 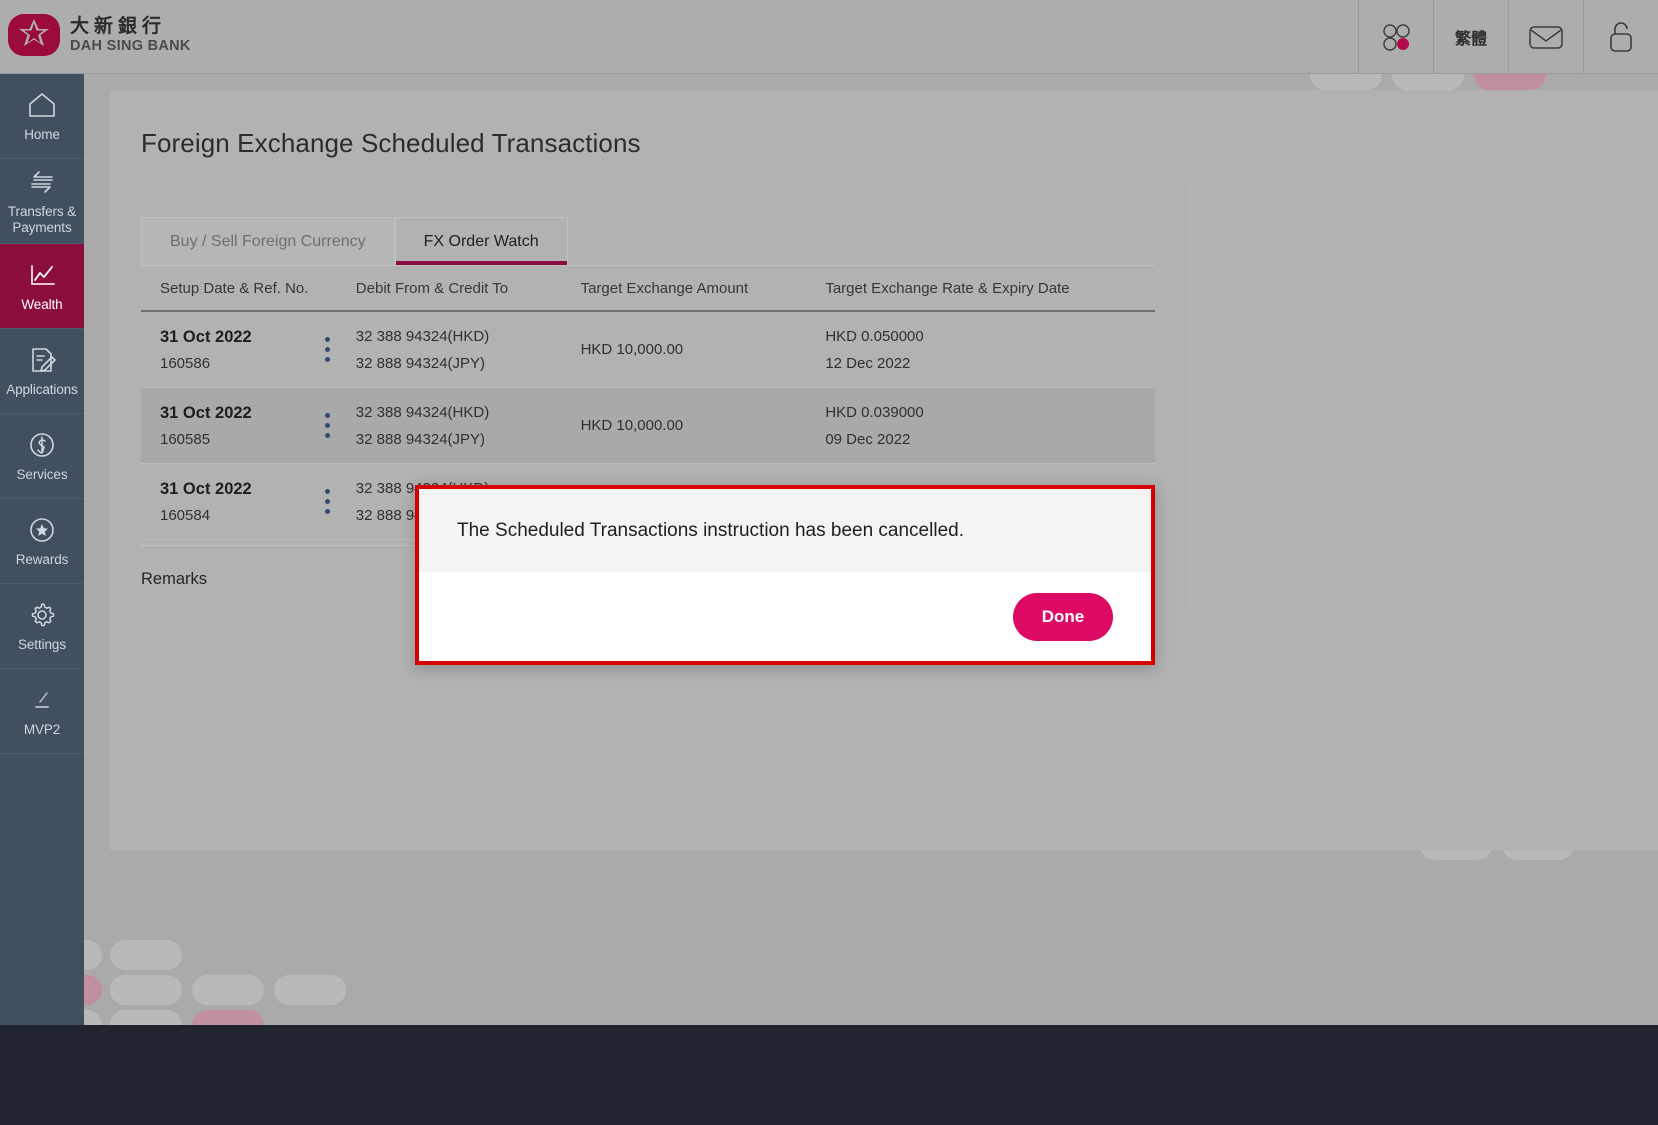 I want to click on app-header: 大新銀行 DAH SING BANK 繁體, so click(x=829, y=37).